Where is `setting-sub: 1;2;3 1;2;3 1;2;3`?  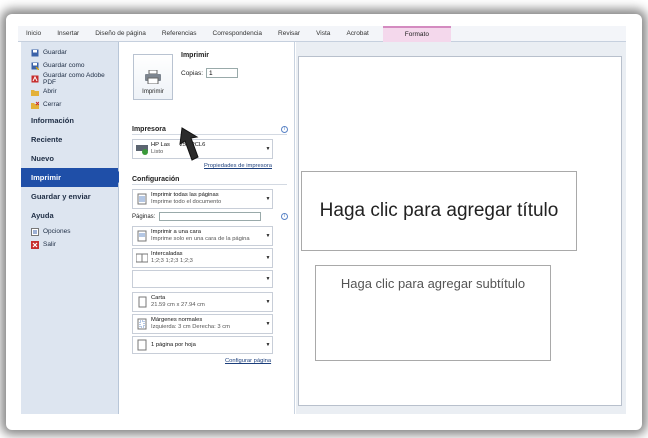 setting-sub: 1;2;3 1;2;3 1;2;3 is located at coordinates (172, 261).